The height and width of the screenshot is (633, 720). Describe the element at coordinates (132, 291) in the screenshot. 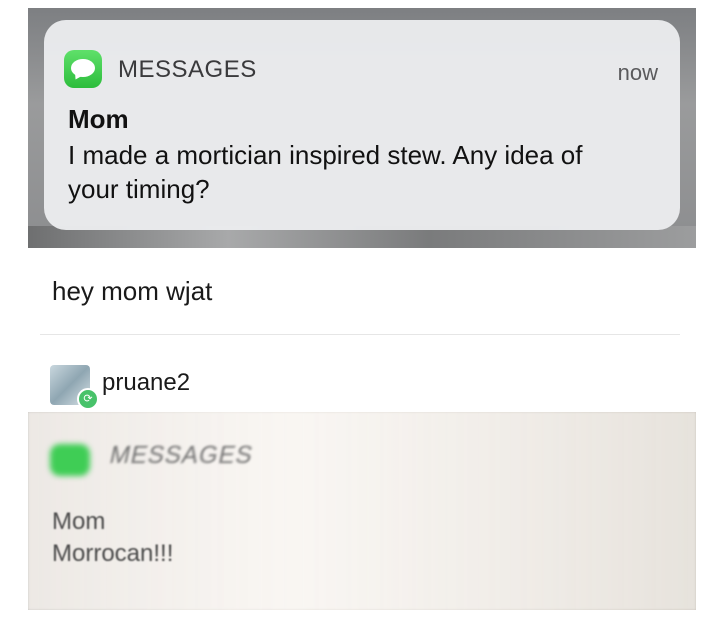

I see `post-text: hey mom wjat` at that location.